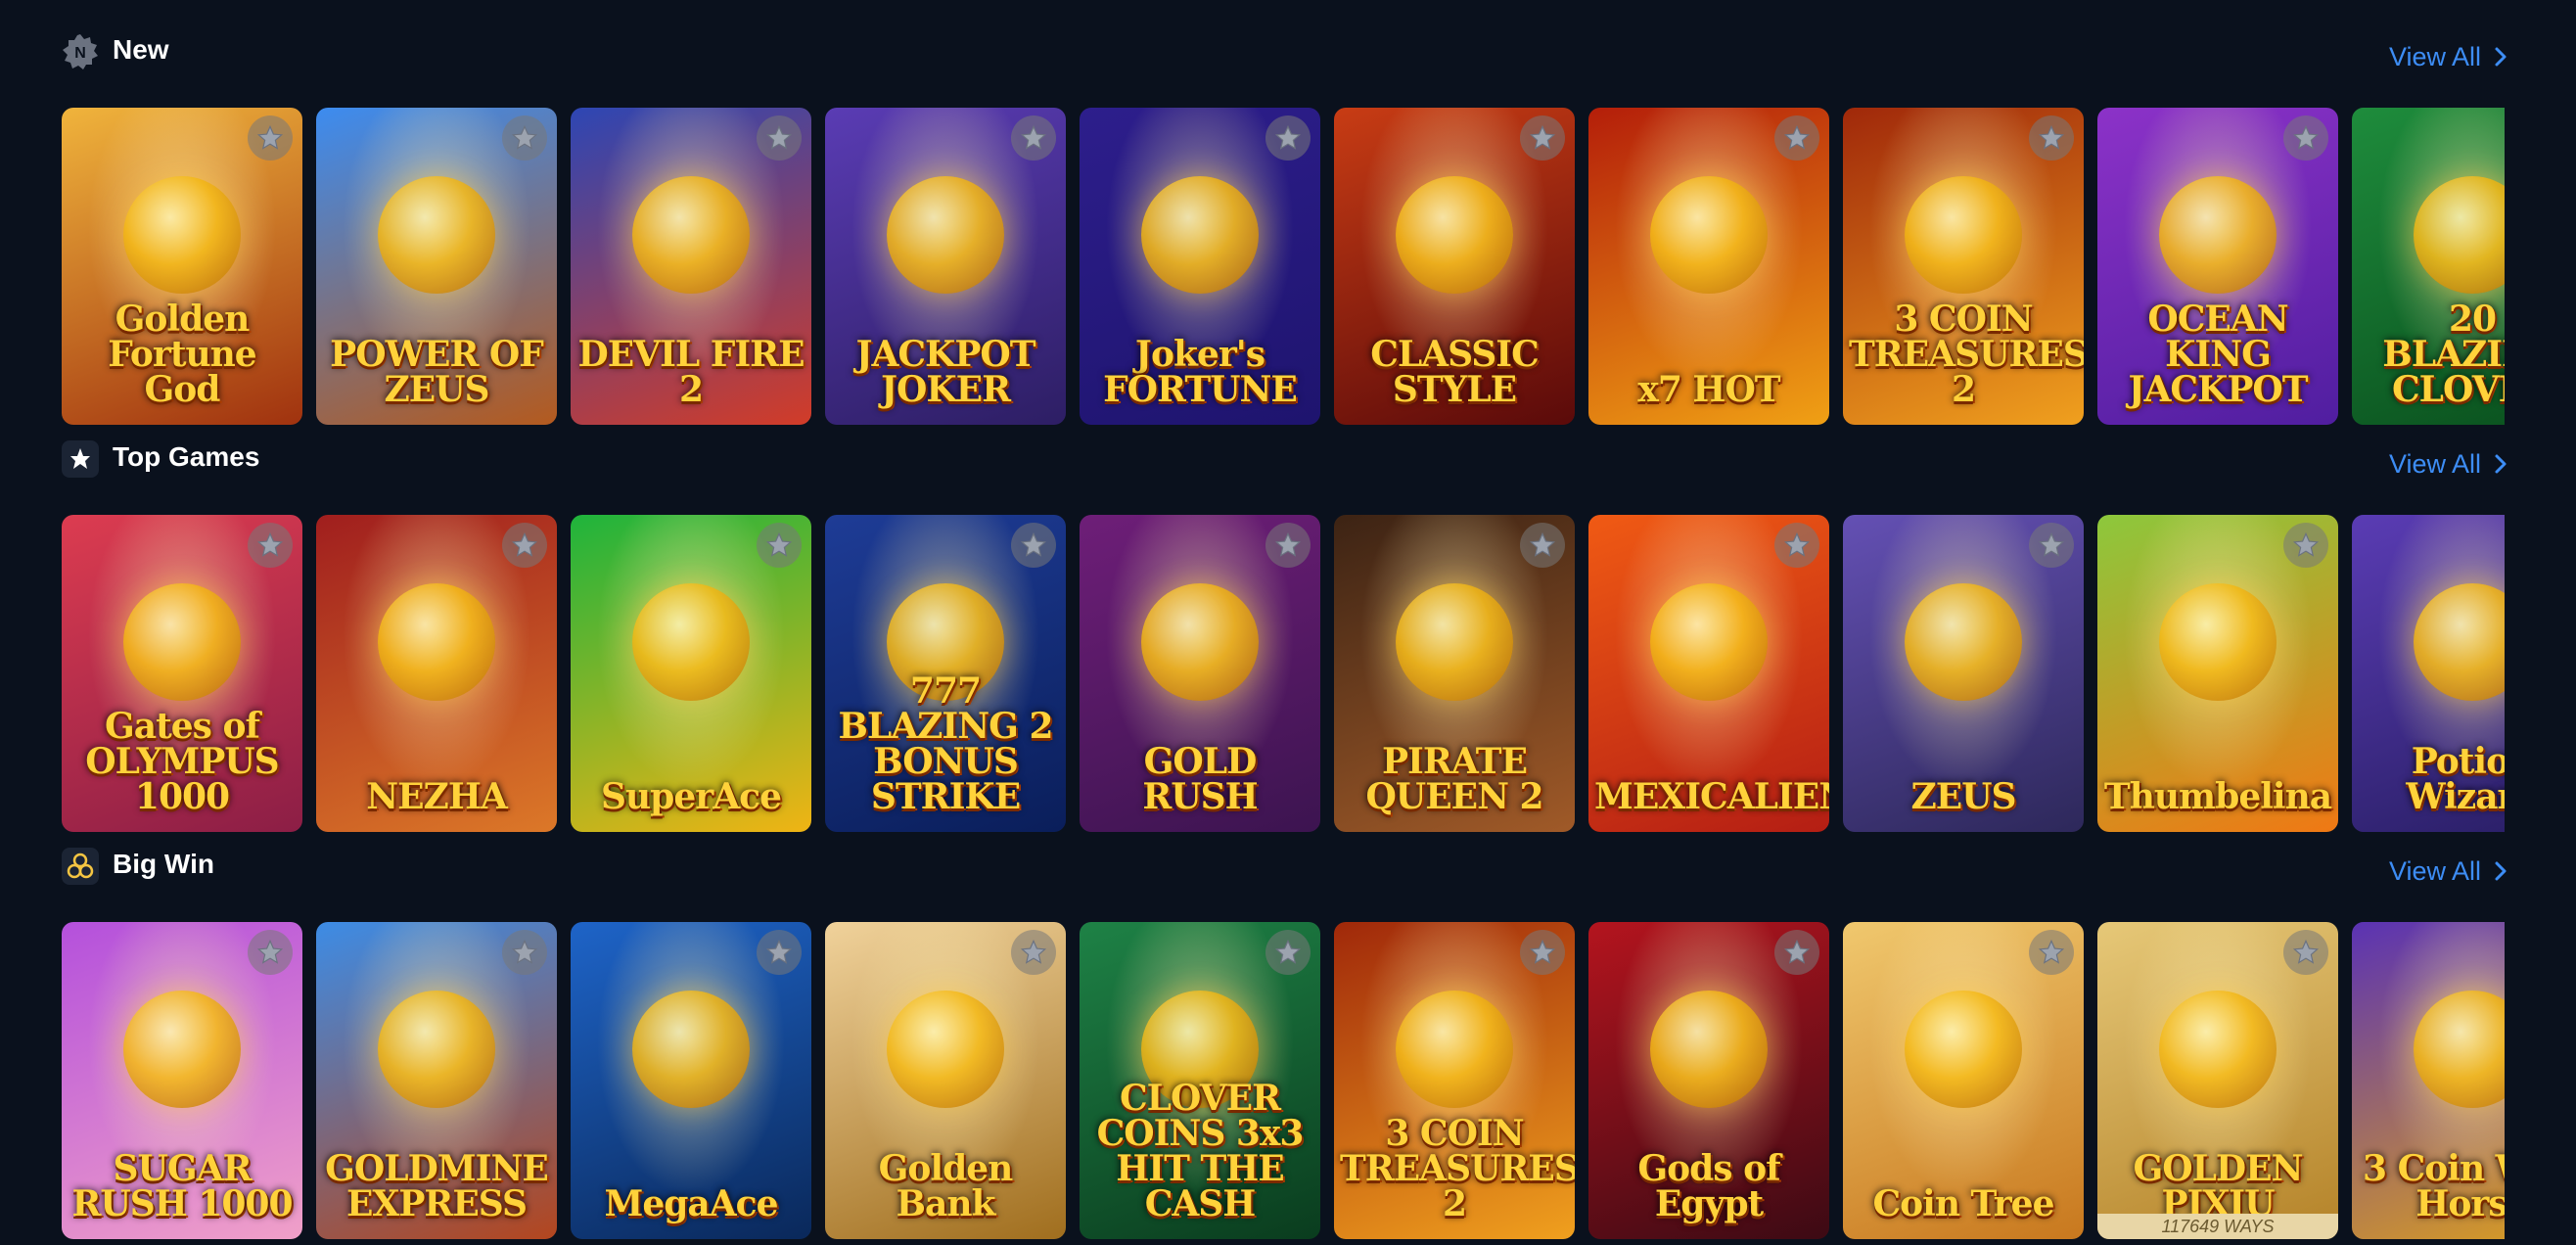  What do you see at coordinates (436, 1080) in the screenshot?
I see `game-card: GOLDMINE EXPRESS` at bounding box center [436, 1080].